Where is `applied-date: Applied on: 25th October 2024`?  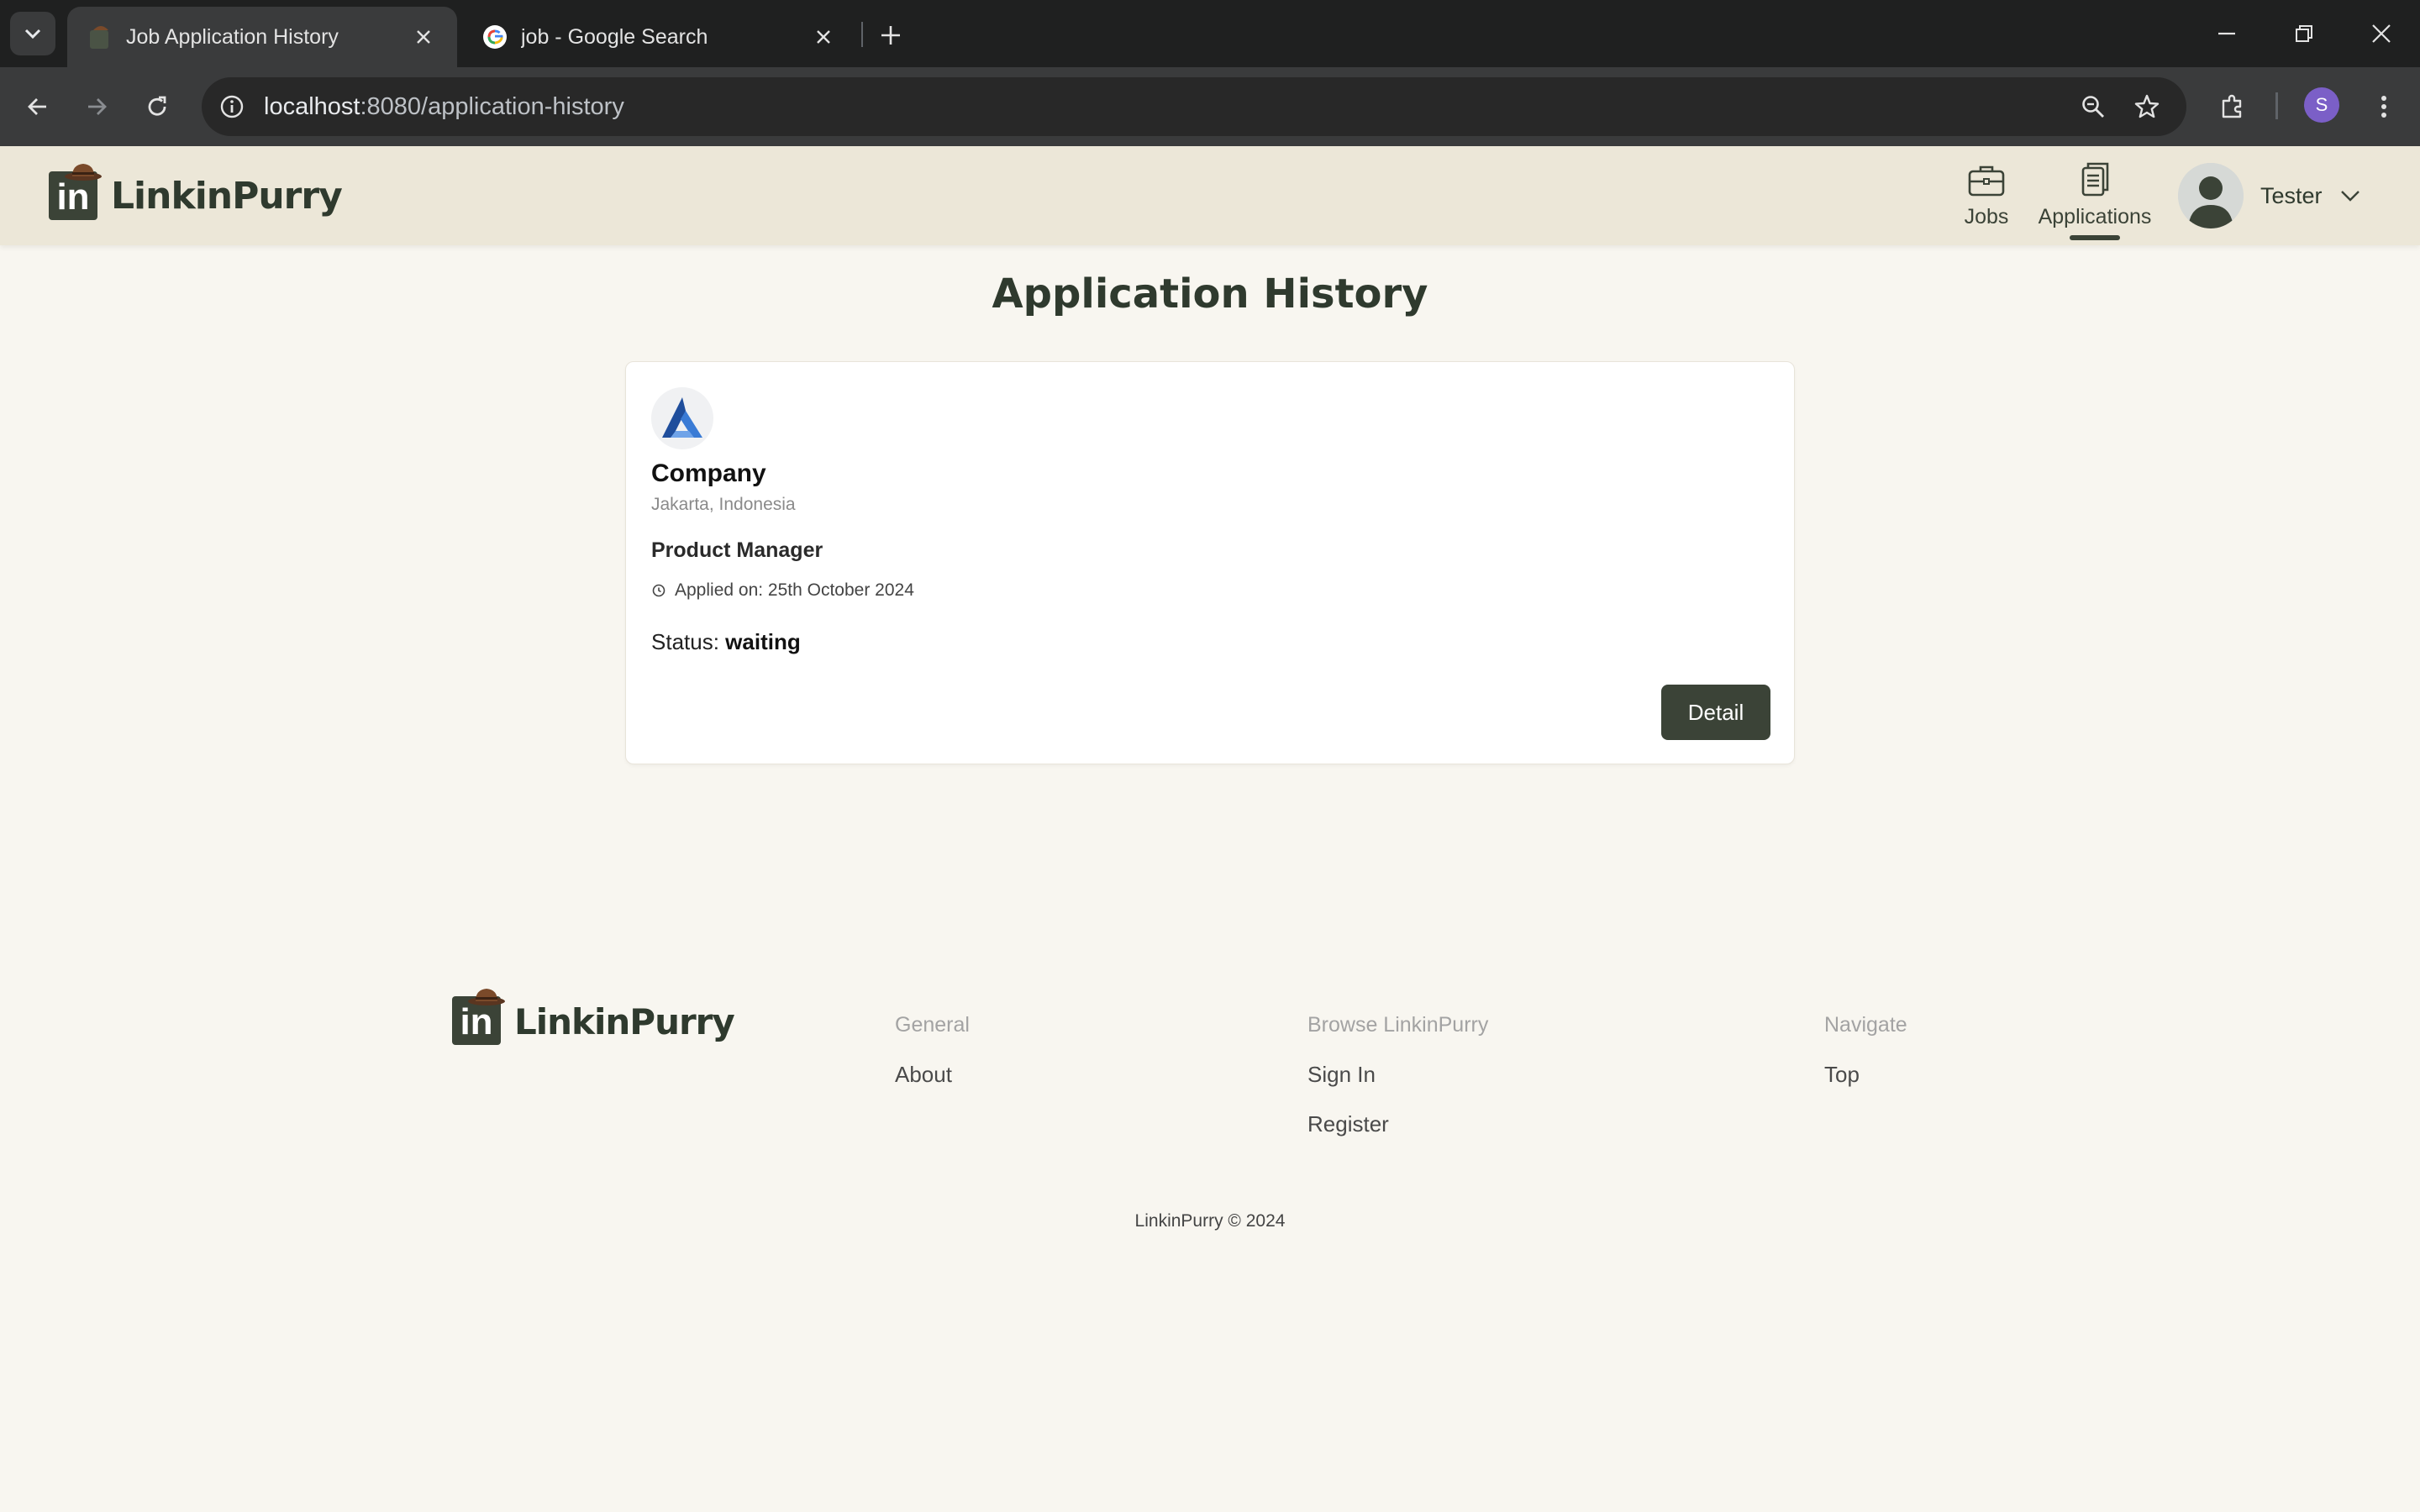 applied-date: Applied on: 25th October 2024 is located at coordinates (782, 590).